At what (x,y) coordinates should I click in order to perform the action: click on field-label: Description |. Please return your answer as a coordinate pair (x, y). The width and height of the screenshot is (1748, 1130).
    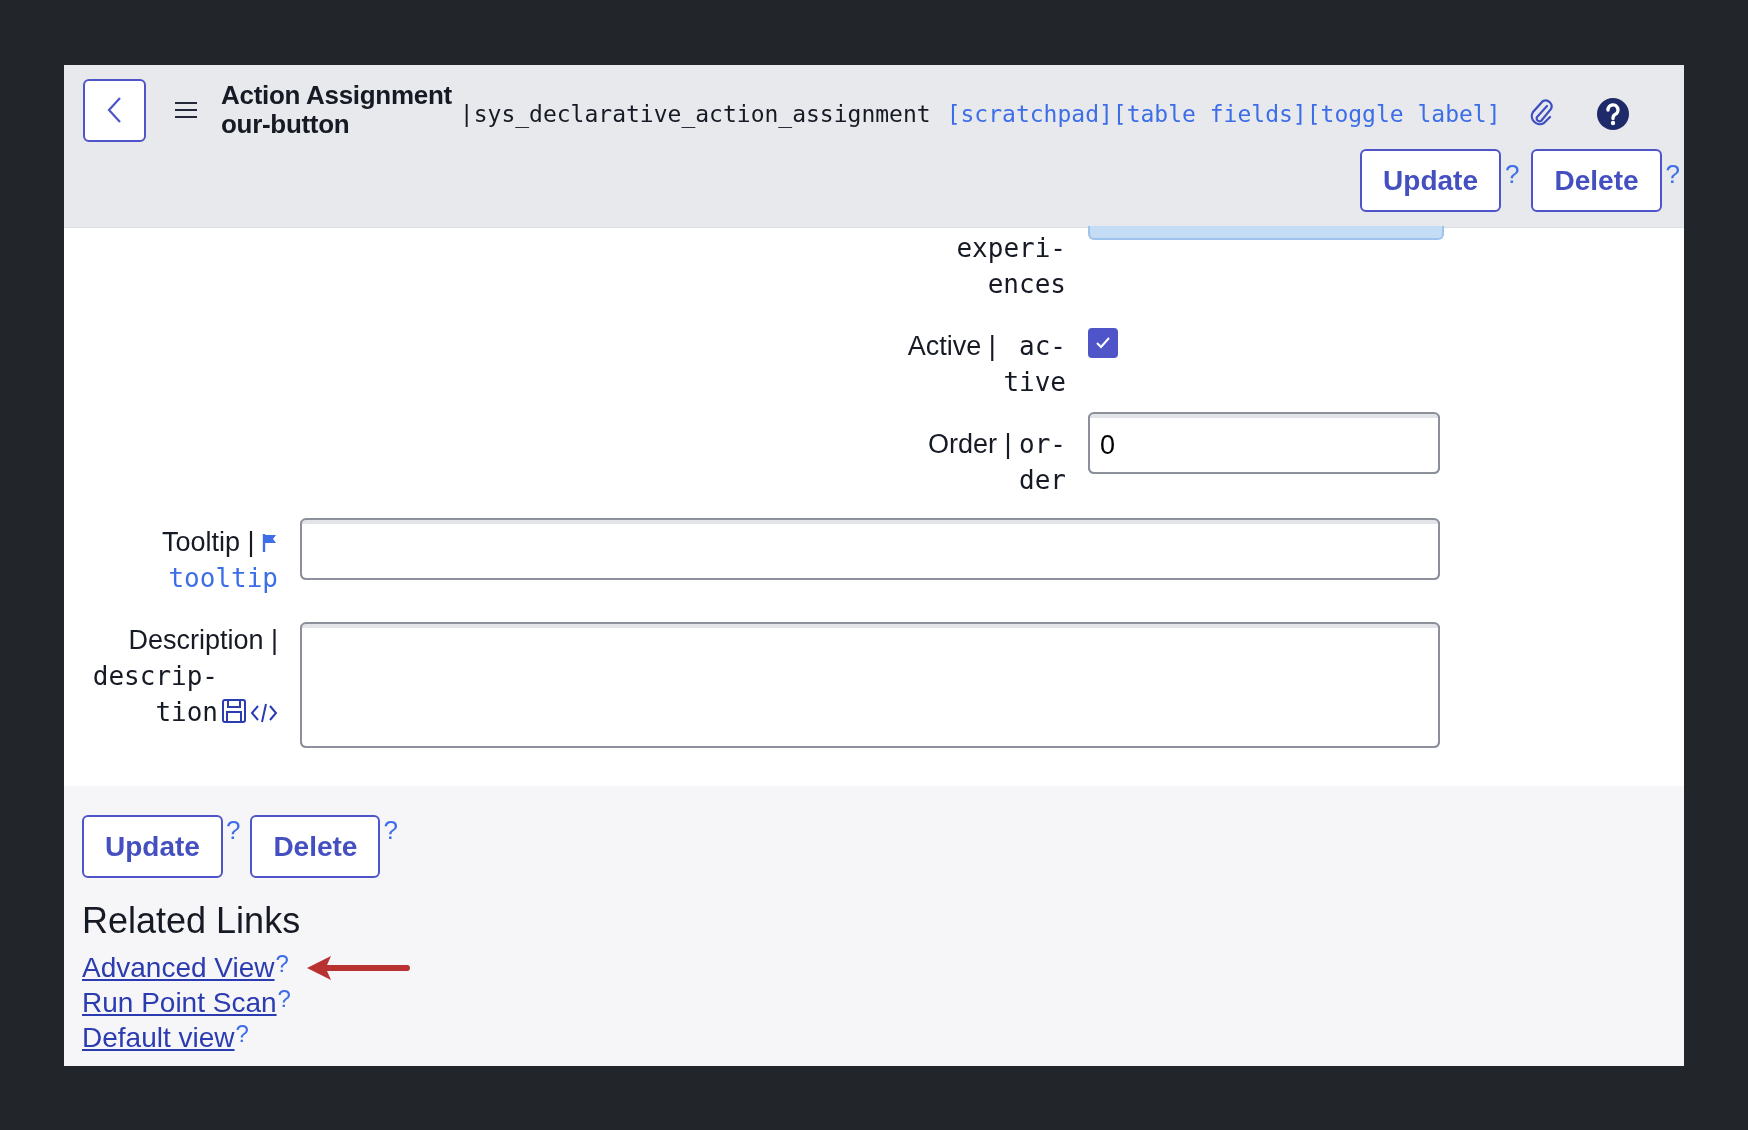
    Looking at the image, I should click on (203, 640).